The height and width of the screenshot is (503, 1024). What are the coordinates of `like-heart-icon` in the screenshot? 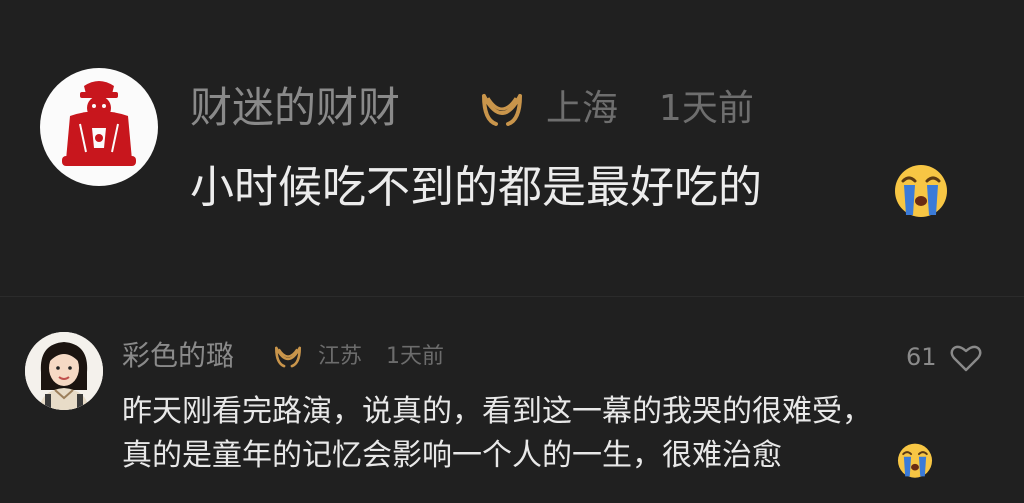 It's located at (966, 358).